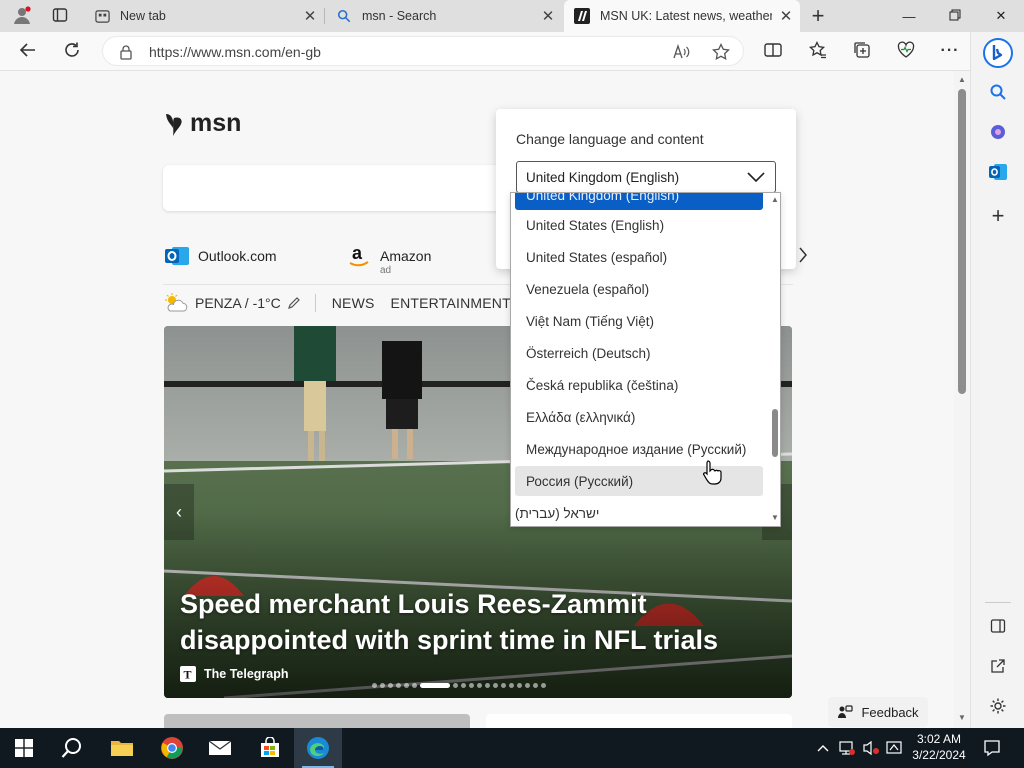 Image resolution: width=1024 pixels, height=768 pixels. What do you see at coordinates (60, 16) in the screenshot?
I see `tab-actions-button` at bounding box center [60, 16].